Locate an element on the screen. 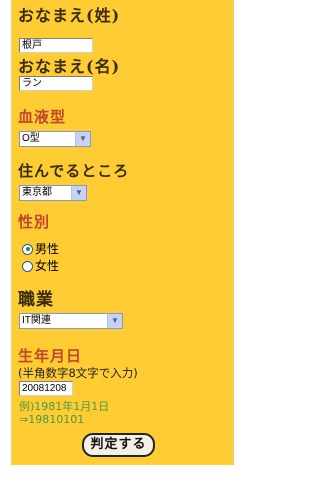  birthday-hint: (半角数字8文字で入力) is located at coordinates (78, 373).